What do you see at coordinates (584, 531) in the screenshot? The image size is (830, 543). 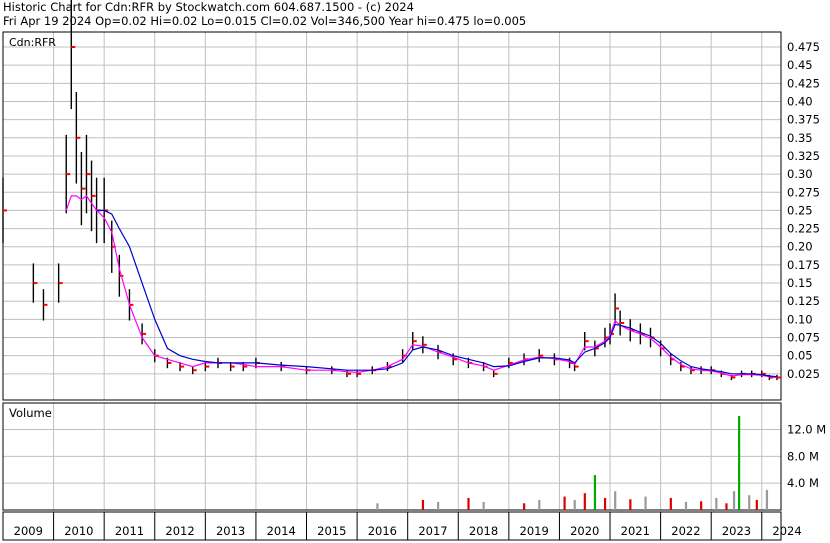 I see `year-tick-label: 2020` at bounding box center [584, 531].